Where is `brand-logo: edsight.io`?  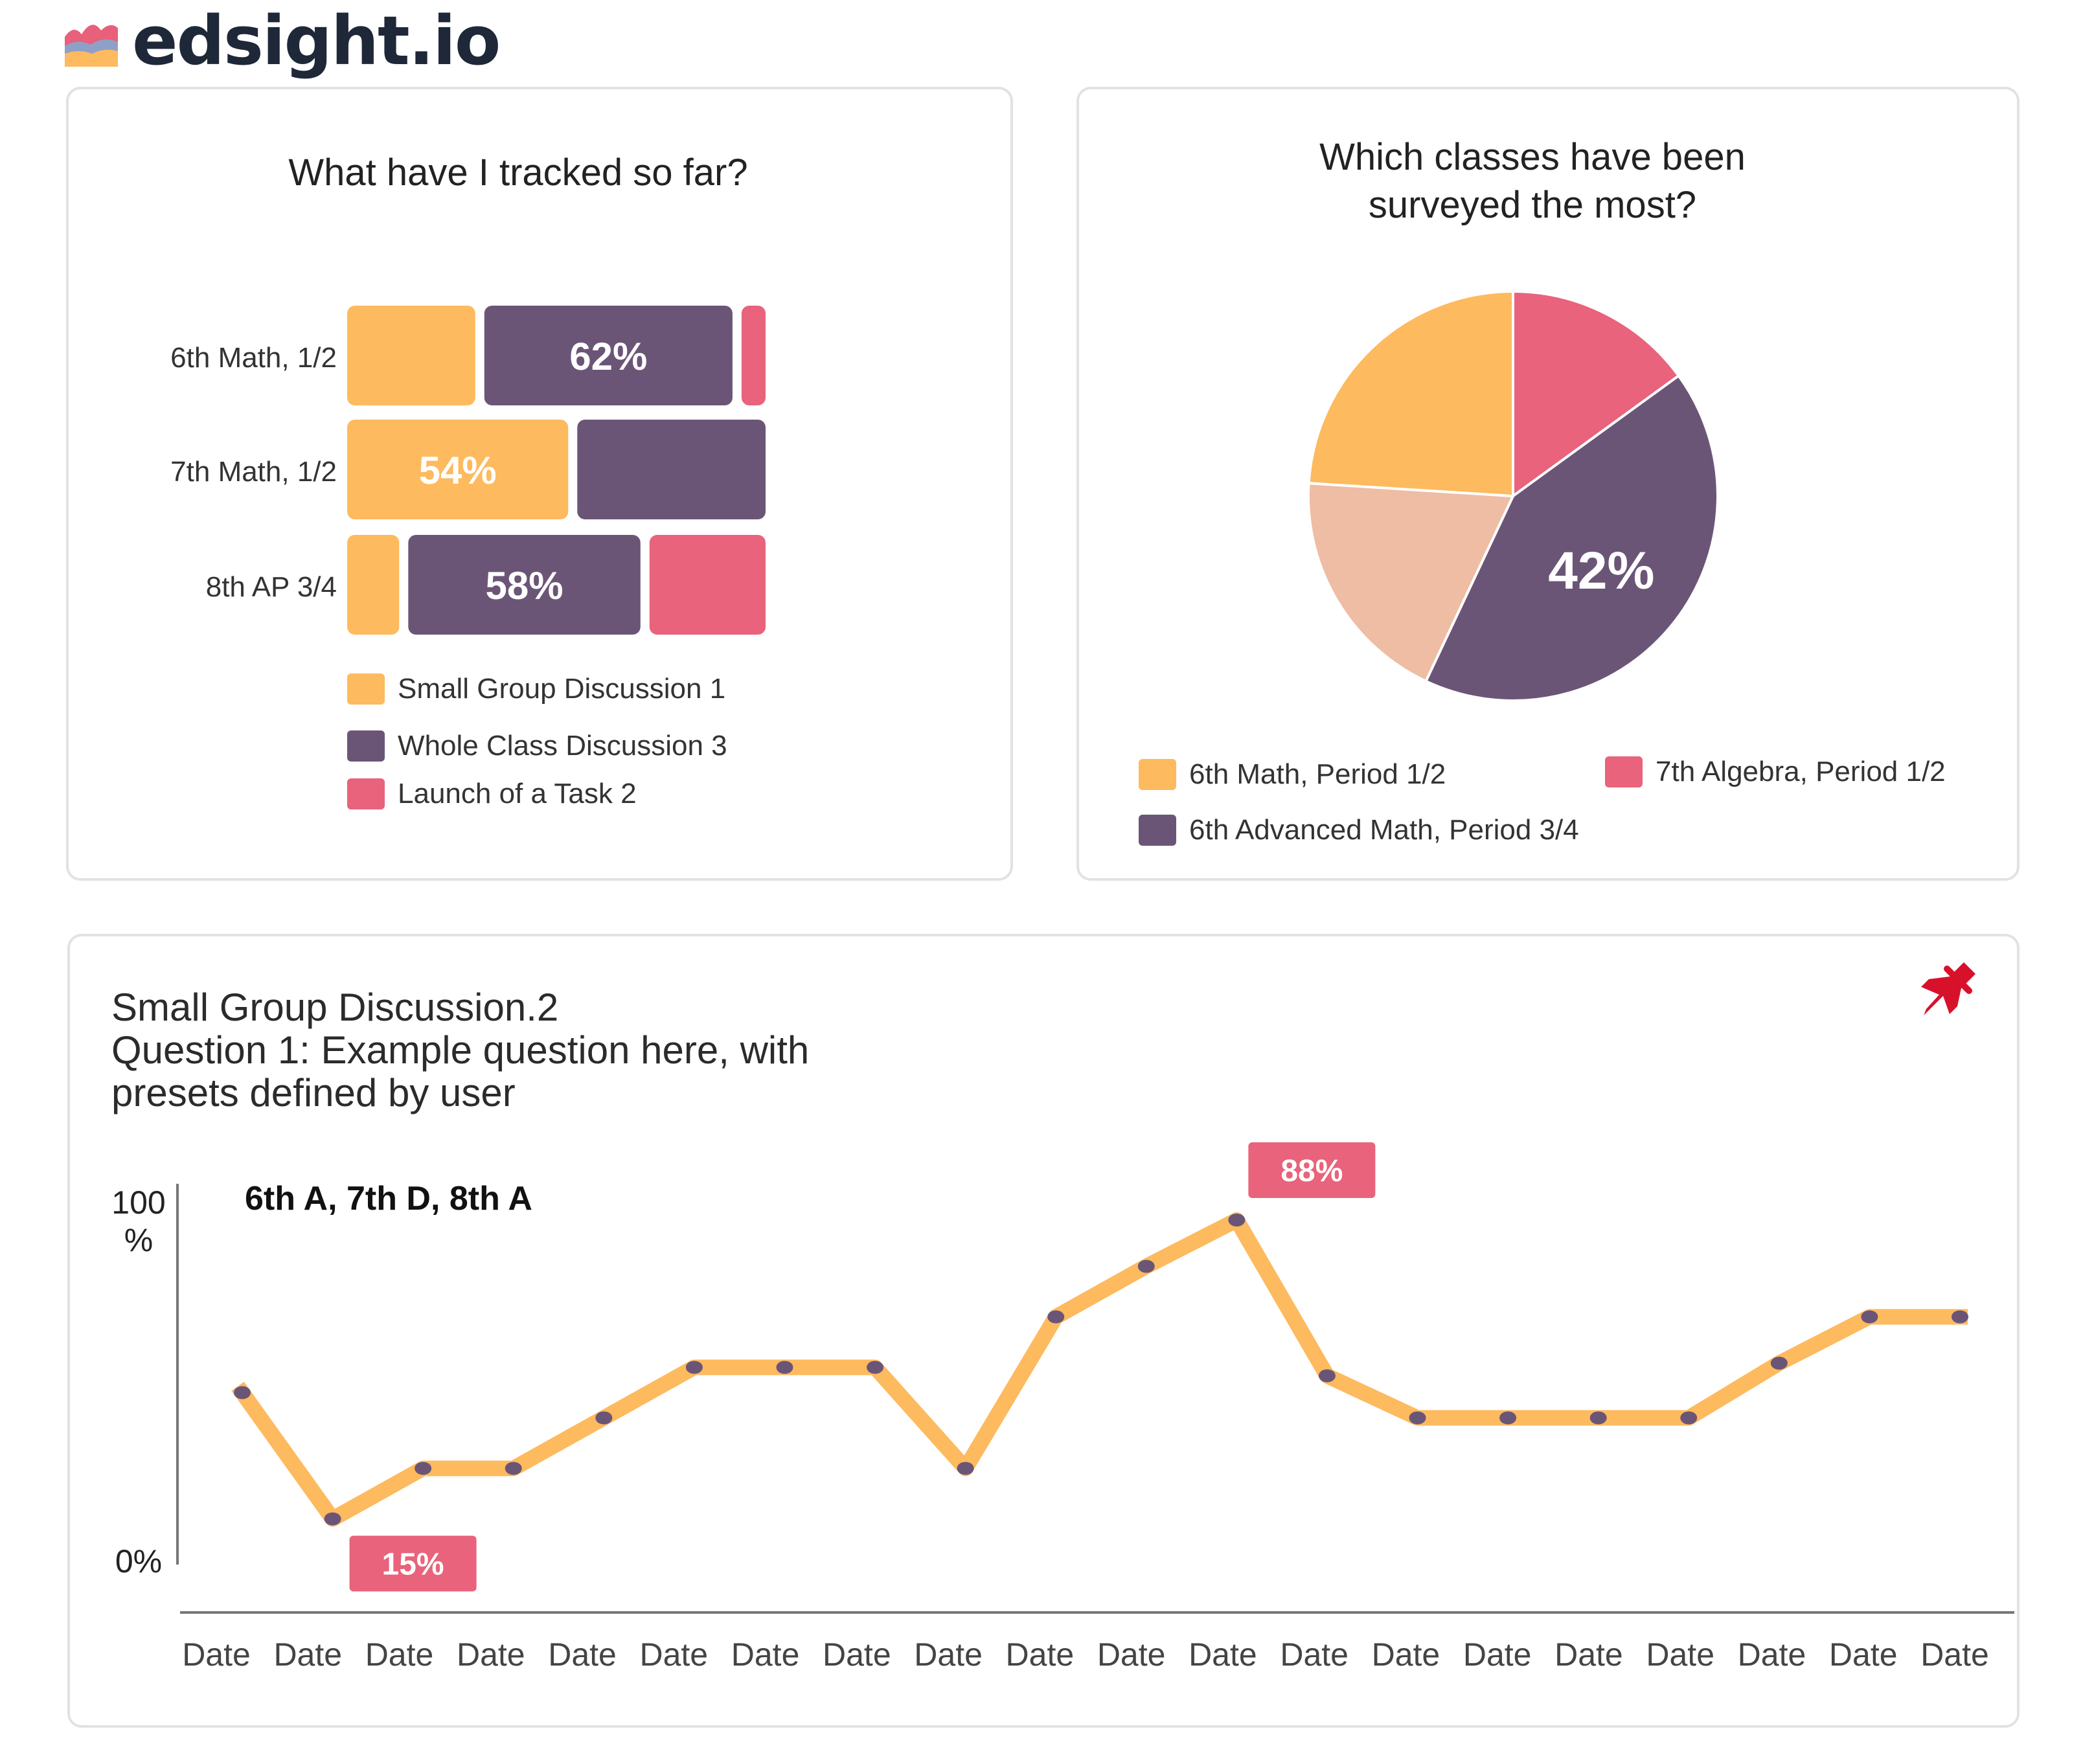
brand-logo: edsight.io is located at coordinates (283, 40).